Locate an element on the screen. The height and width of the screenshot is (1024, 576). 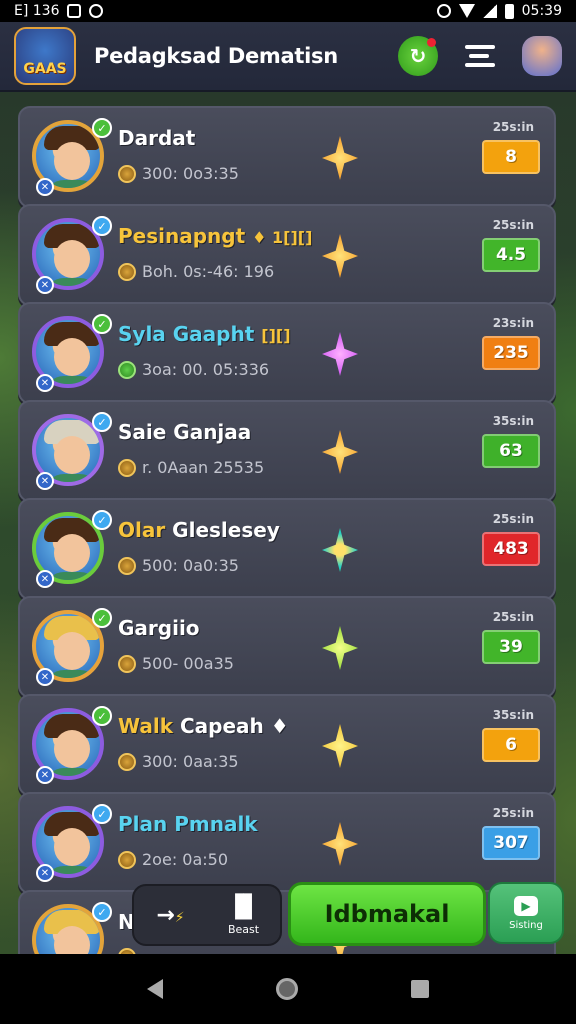
quick-action-group: →⚡ ▐▌ Beast is located at coordinates (207, 915).